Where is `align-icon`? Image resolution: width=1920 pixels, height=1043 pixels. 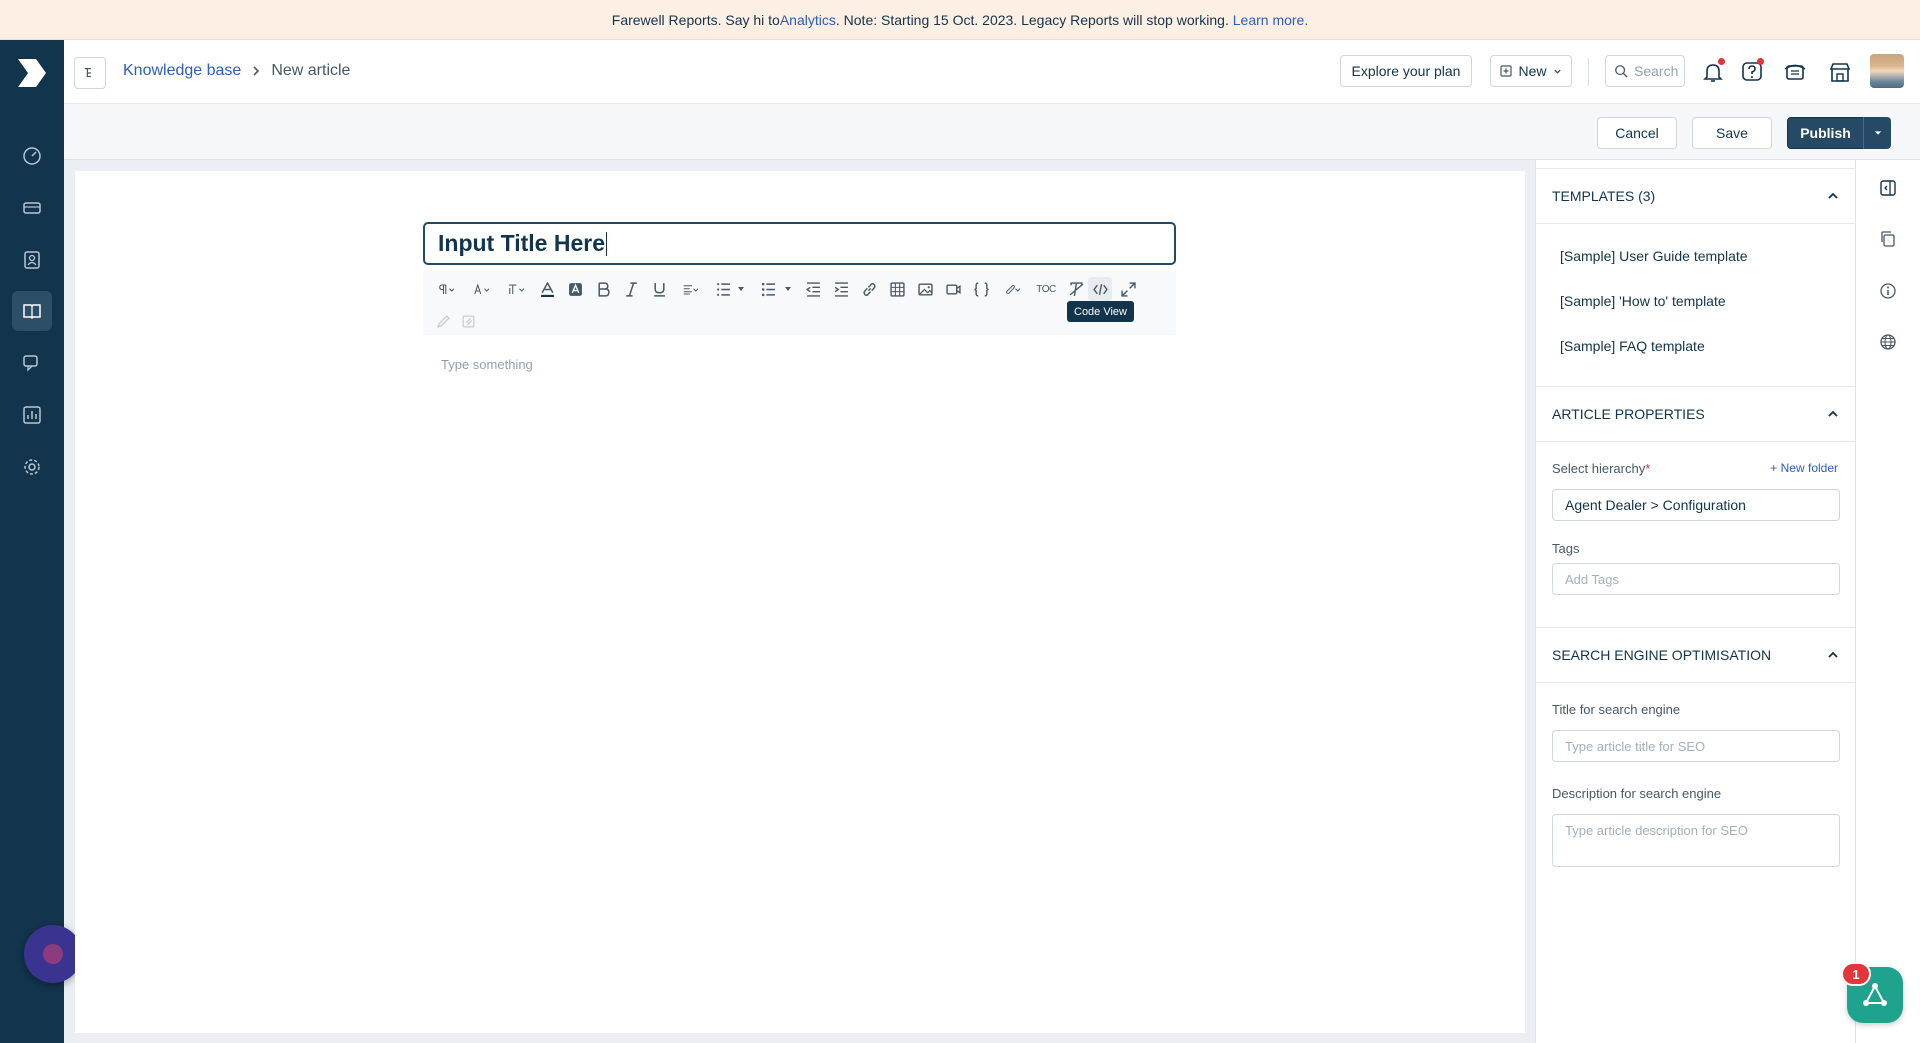
align-icon is located at coordinates (690, 289).